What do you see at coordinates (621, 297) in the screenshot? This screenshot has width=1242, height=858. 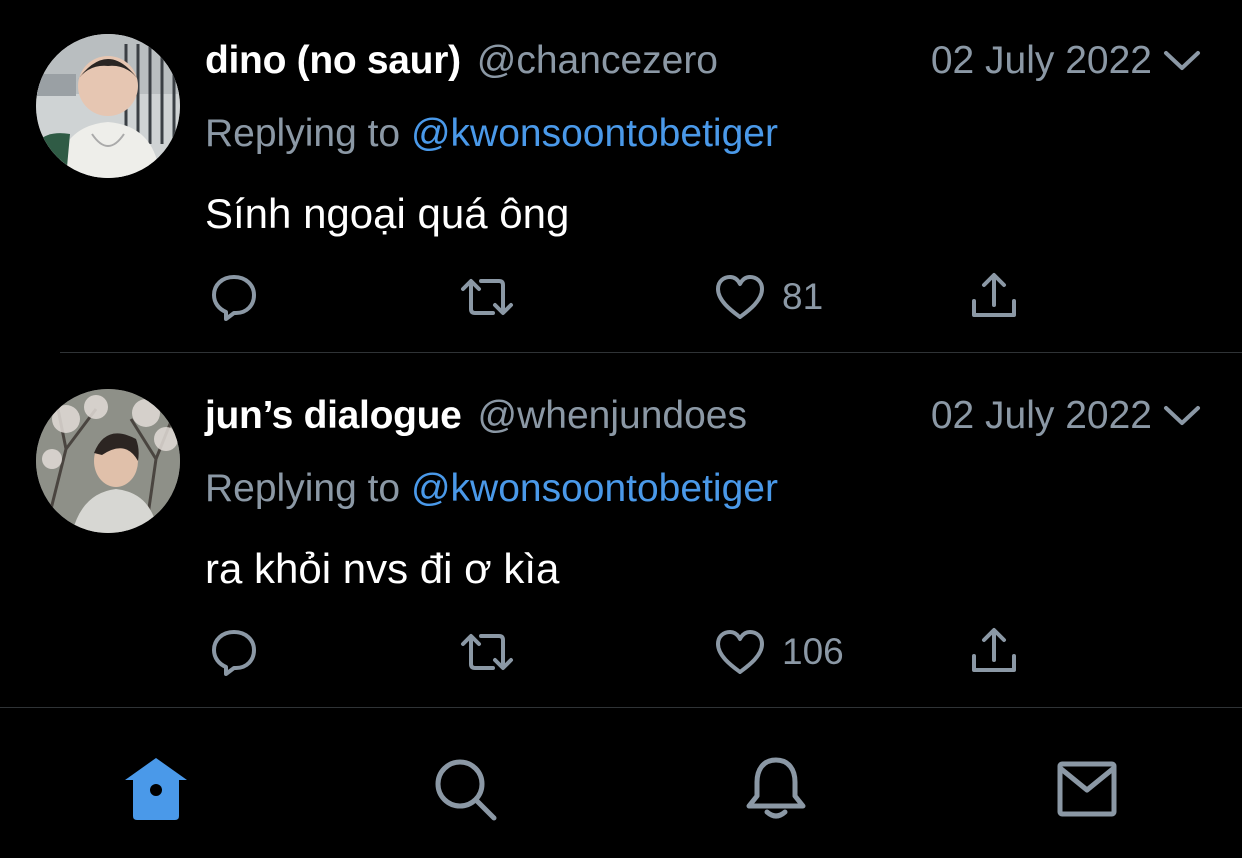 I see `tweet-actions: 81` at bounding box center [621, 297].